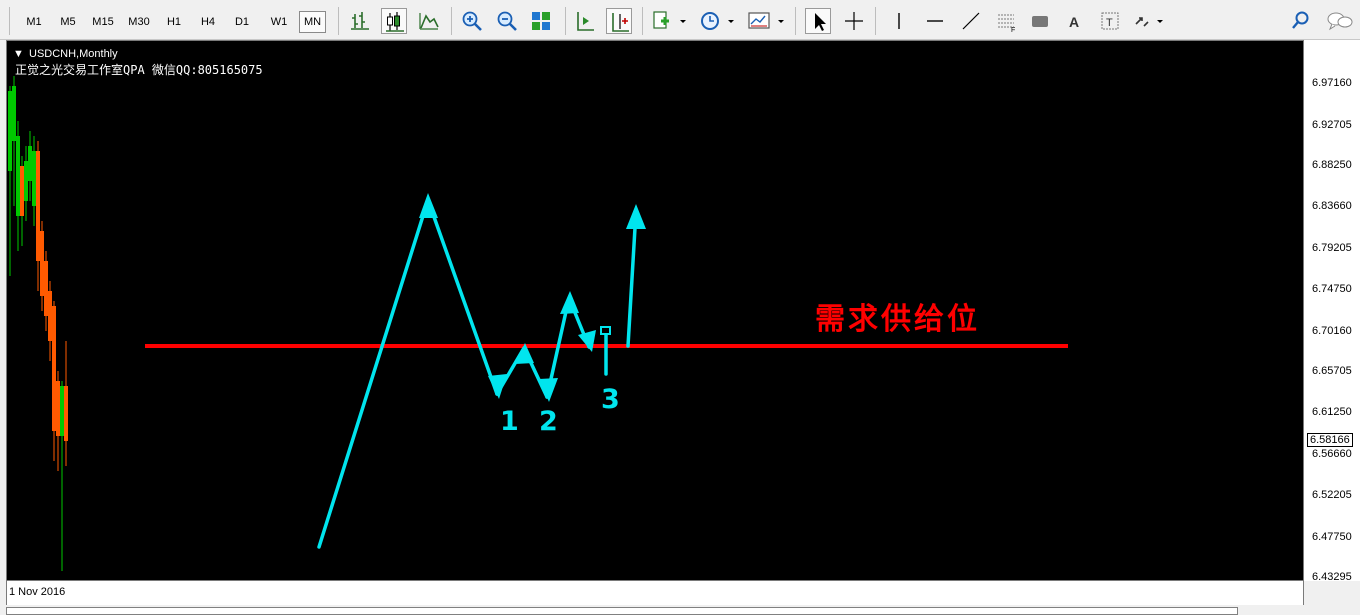  Describe the element at coordinates (1332, 454) in the screenshot. I see `price-label: 6.56660` at that location.